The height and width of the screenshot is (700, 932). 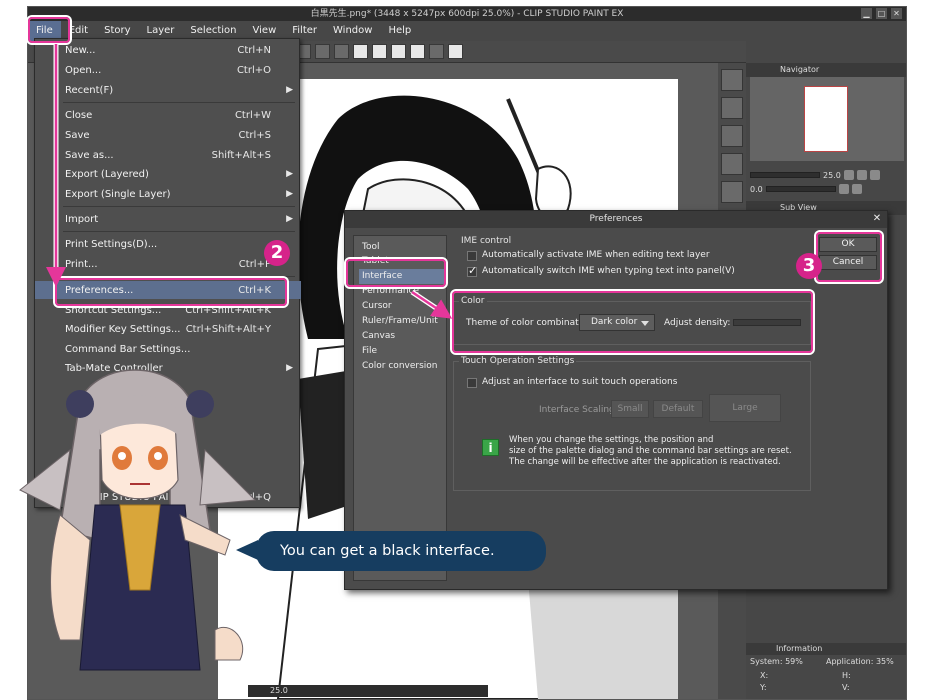 What do you see at coordinates (398, 51) in the screenshot?
I see `special-ruler-icon` at bounding box center [398, 51].